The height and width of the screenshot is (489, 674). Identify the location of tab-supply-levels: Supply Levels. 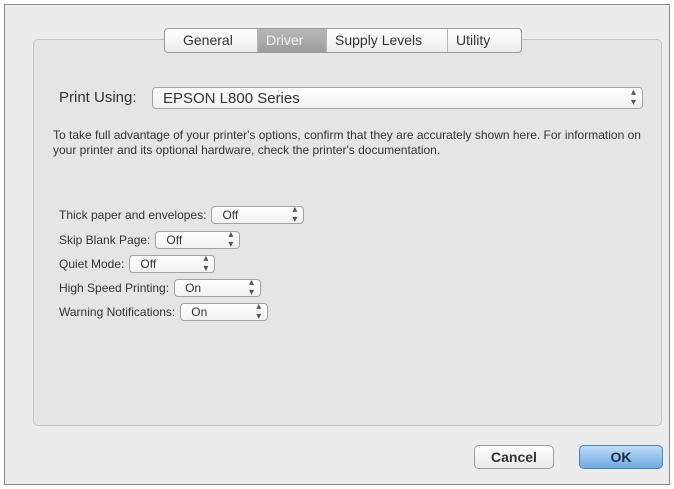
(386, 40).